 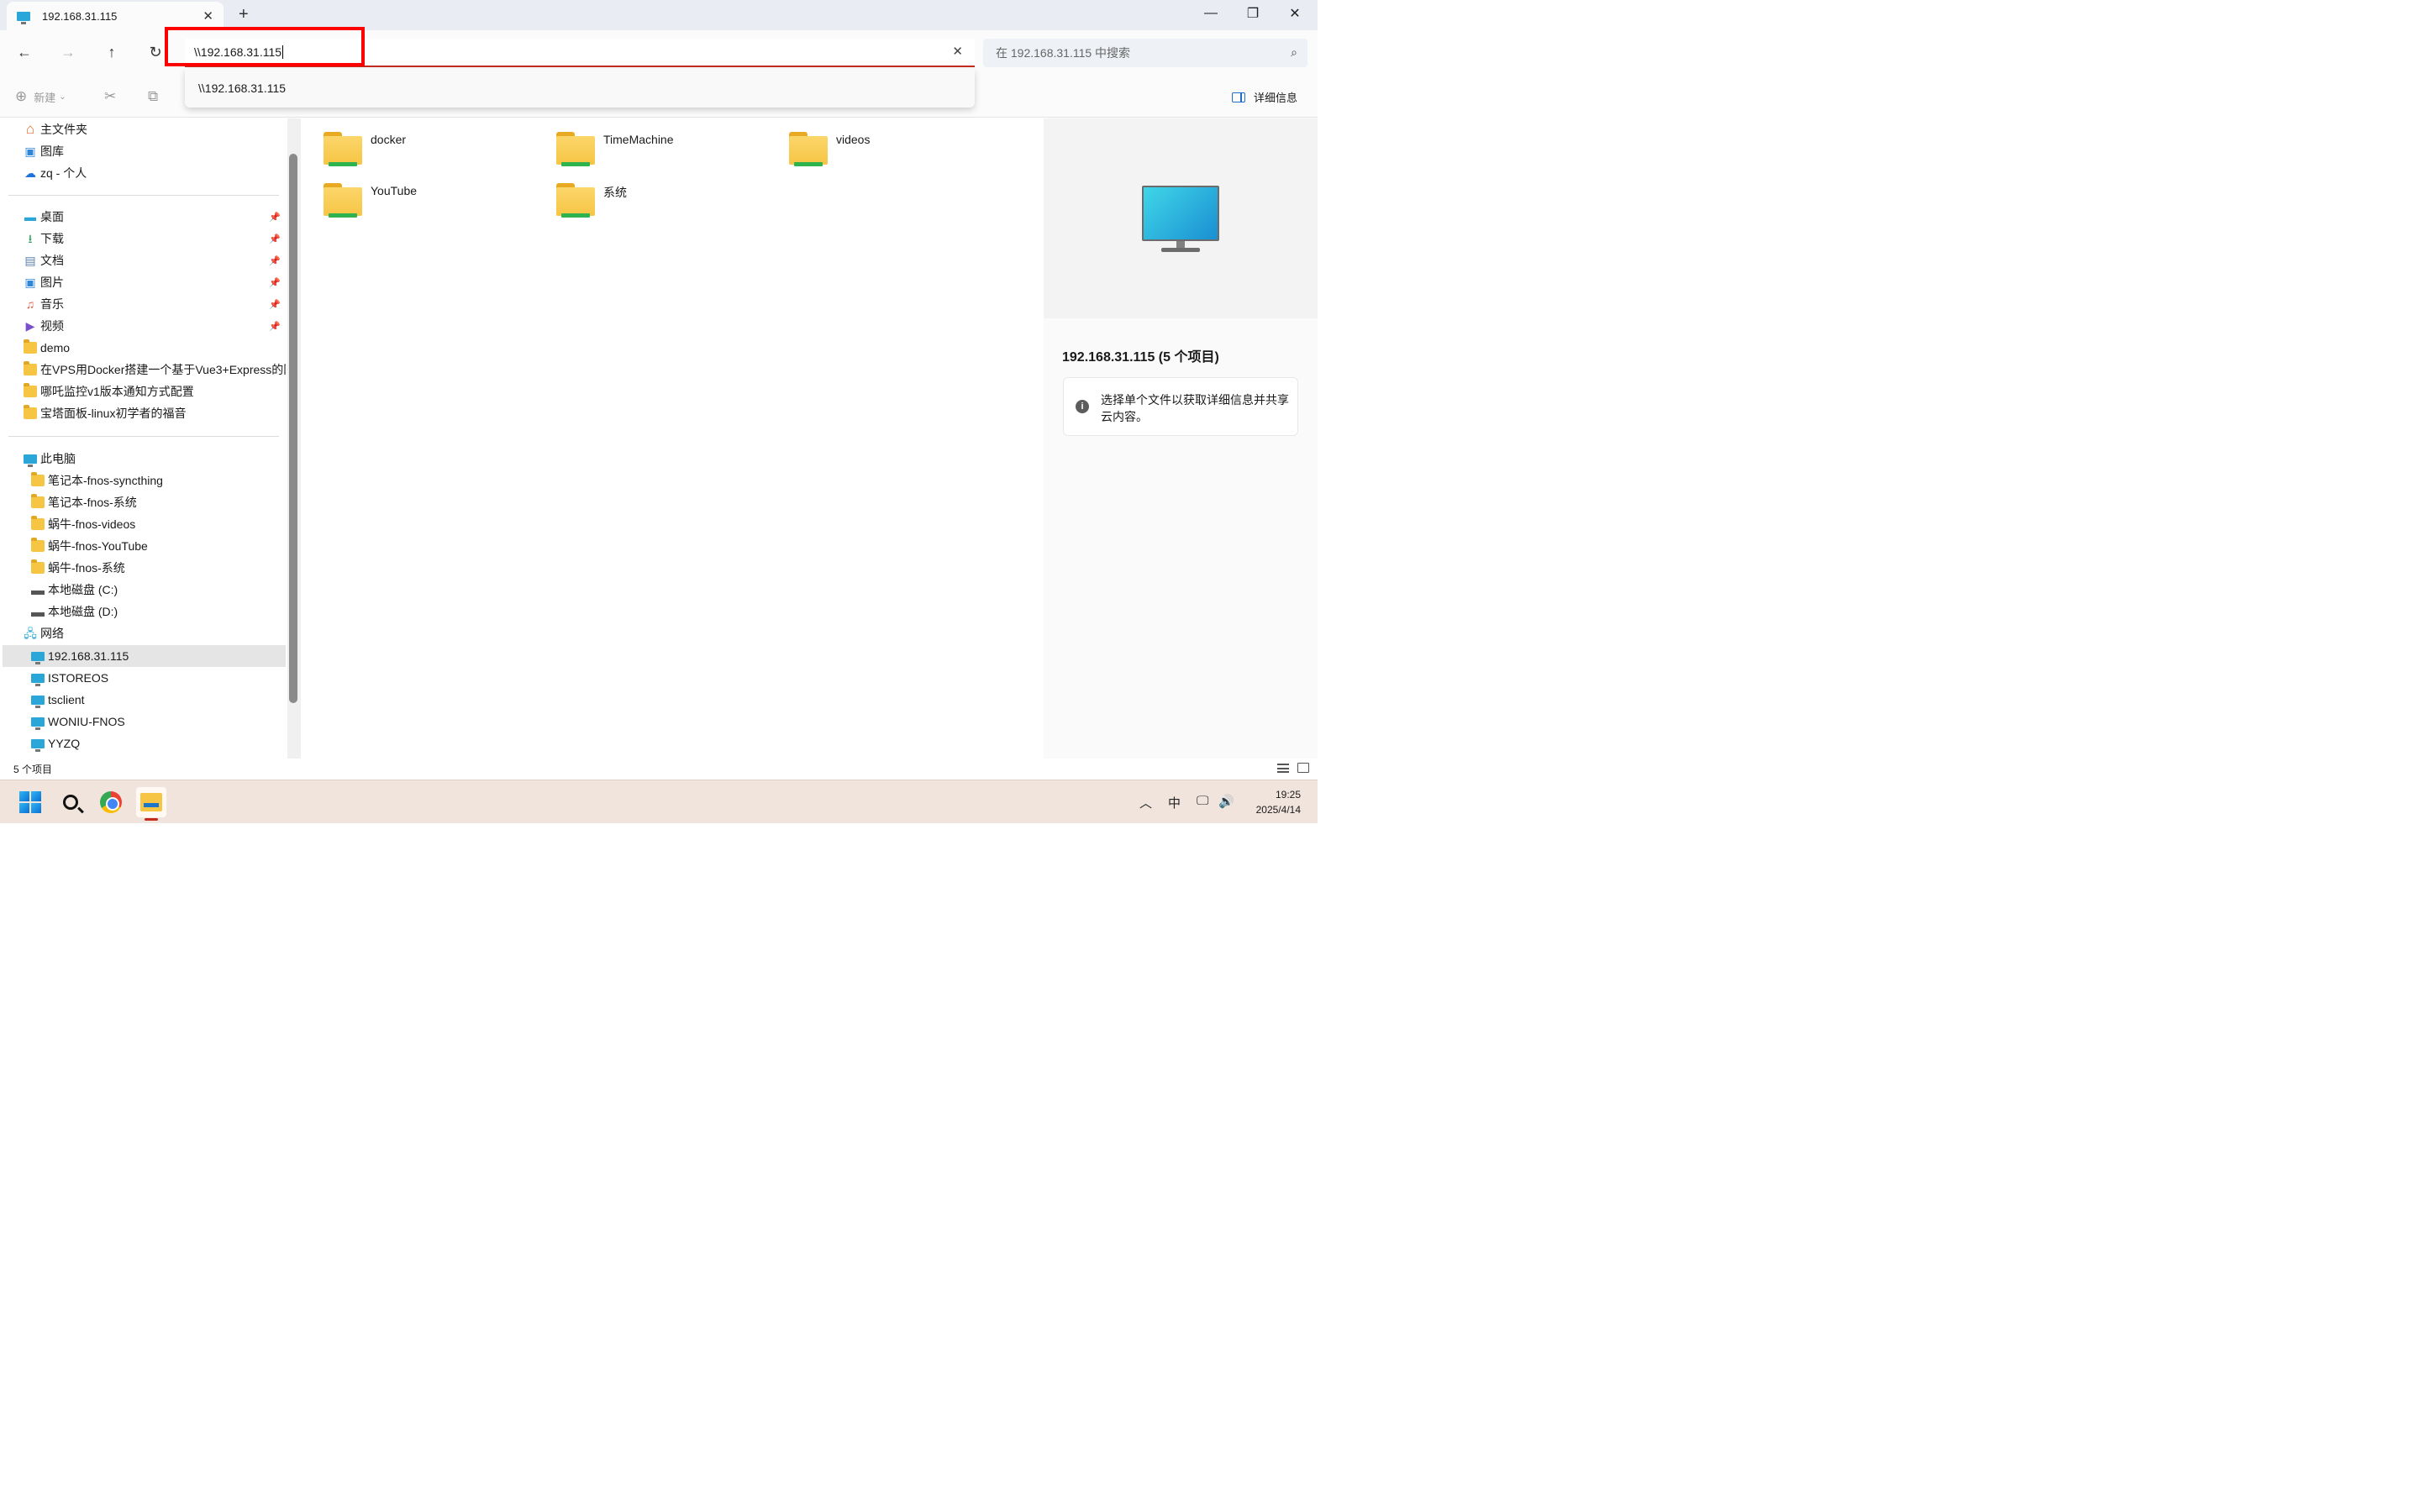 I want to click on sidebar-item-label: 192.168.31.115, so click(x=88, y=656).